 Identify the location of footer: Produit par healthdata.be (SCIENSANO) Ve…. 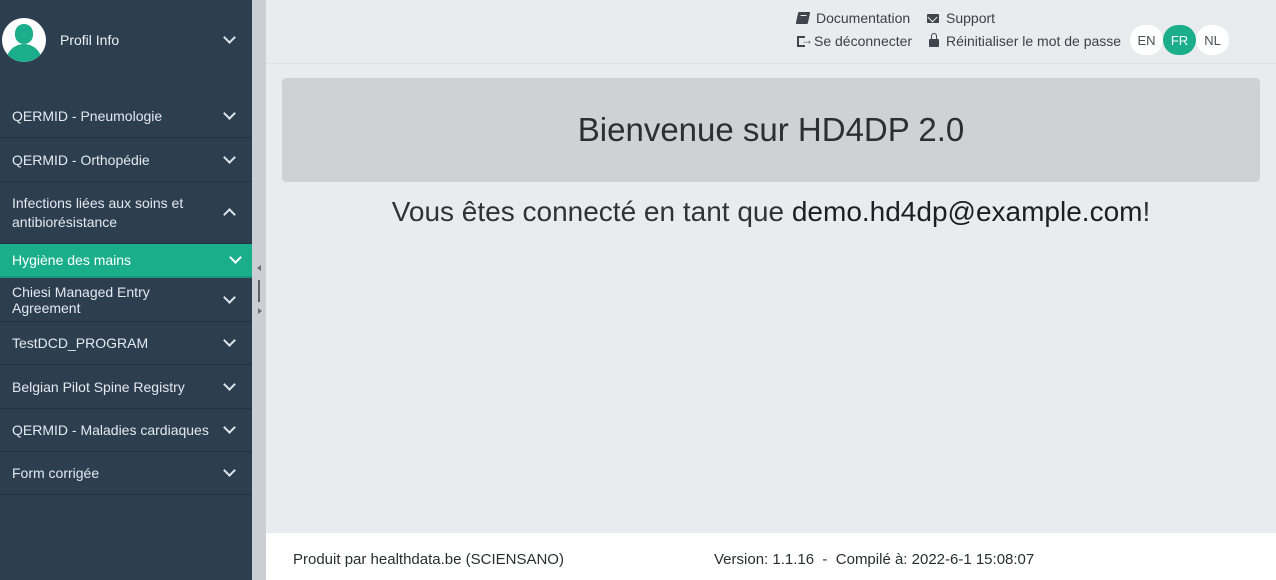
(771, 556).